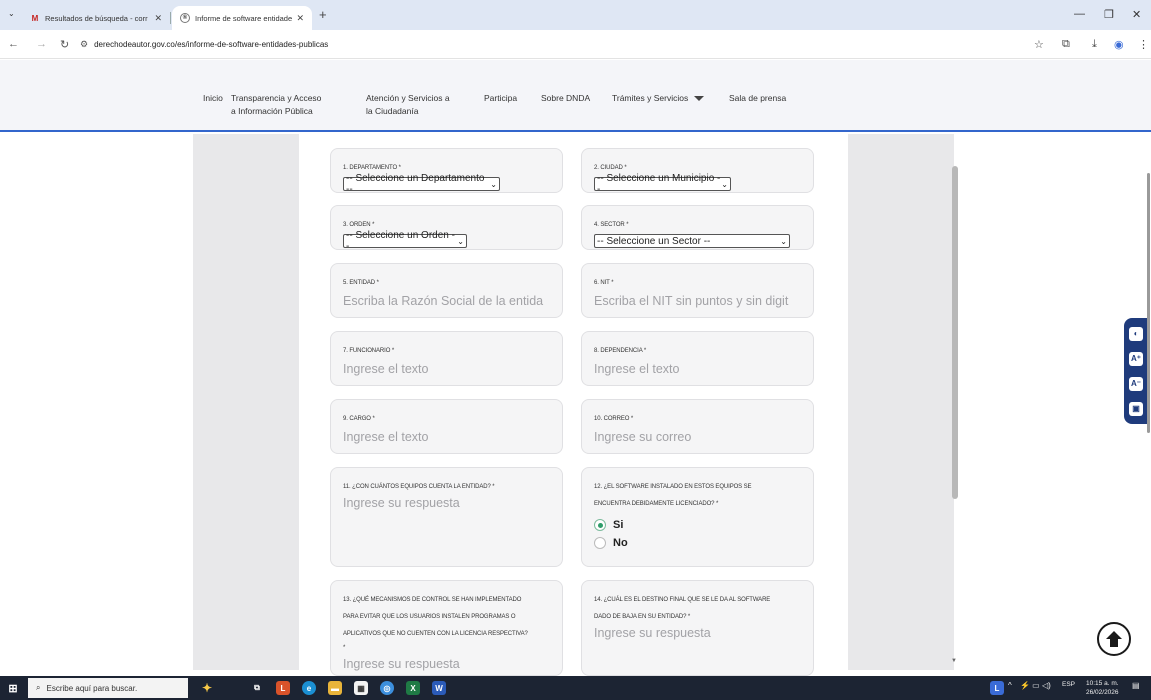  I want to click on sign-language-icon: ▣, so click(1136, 408).